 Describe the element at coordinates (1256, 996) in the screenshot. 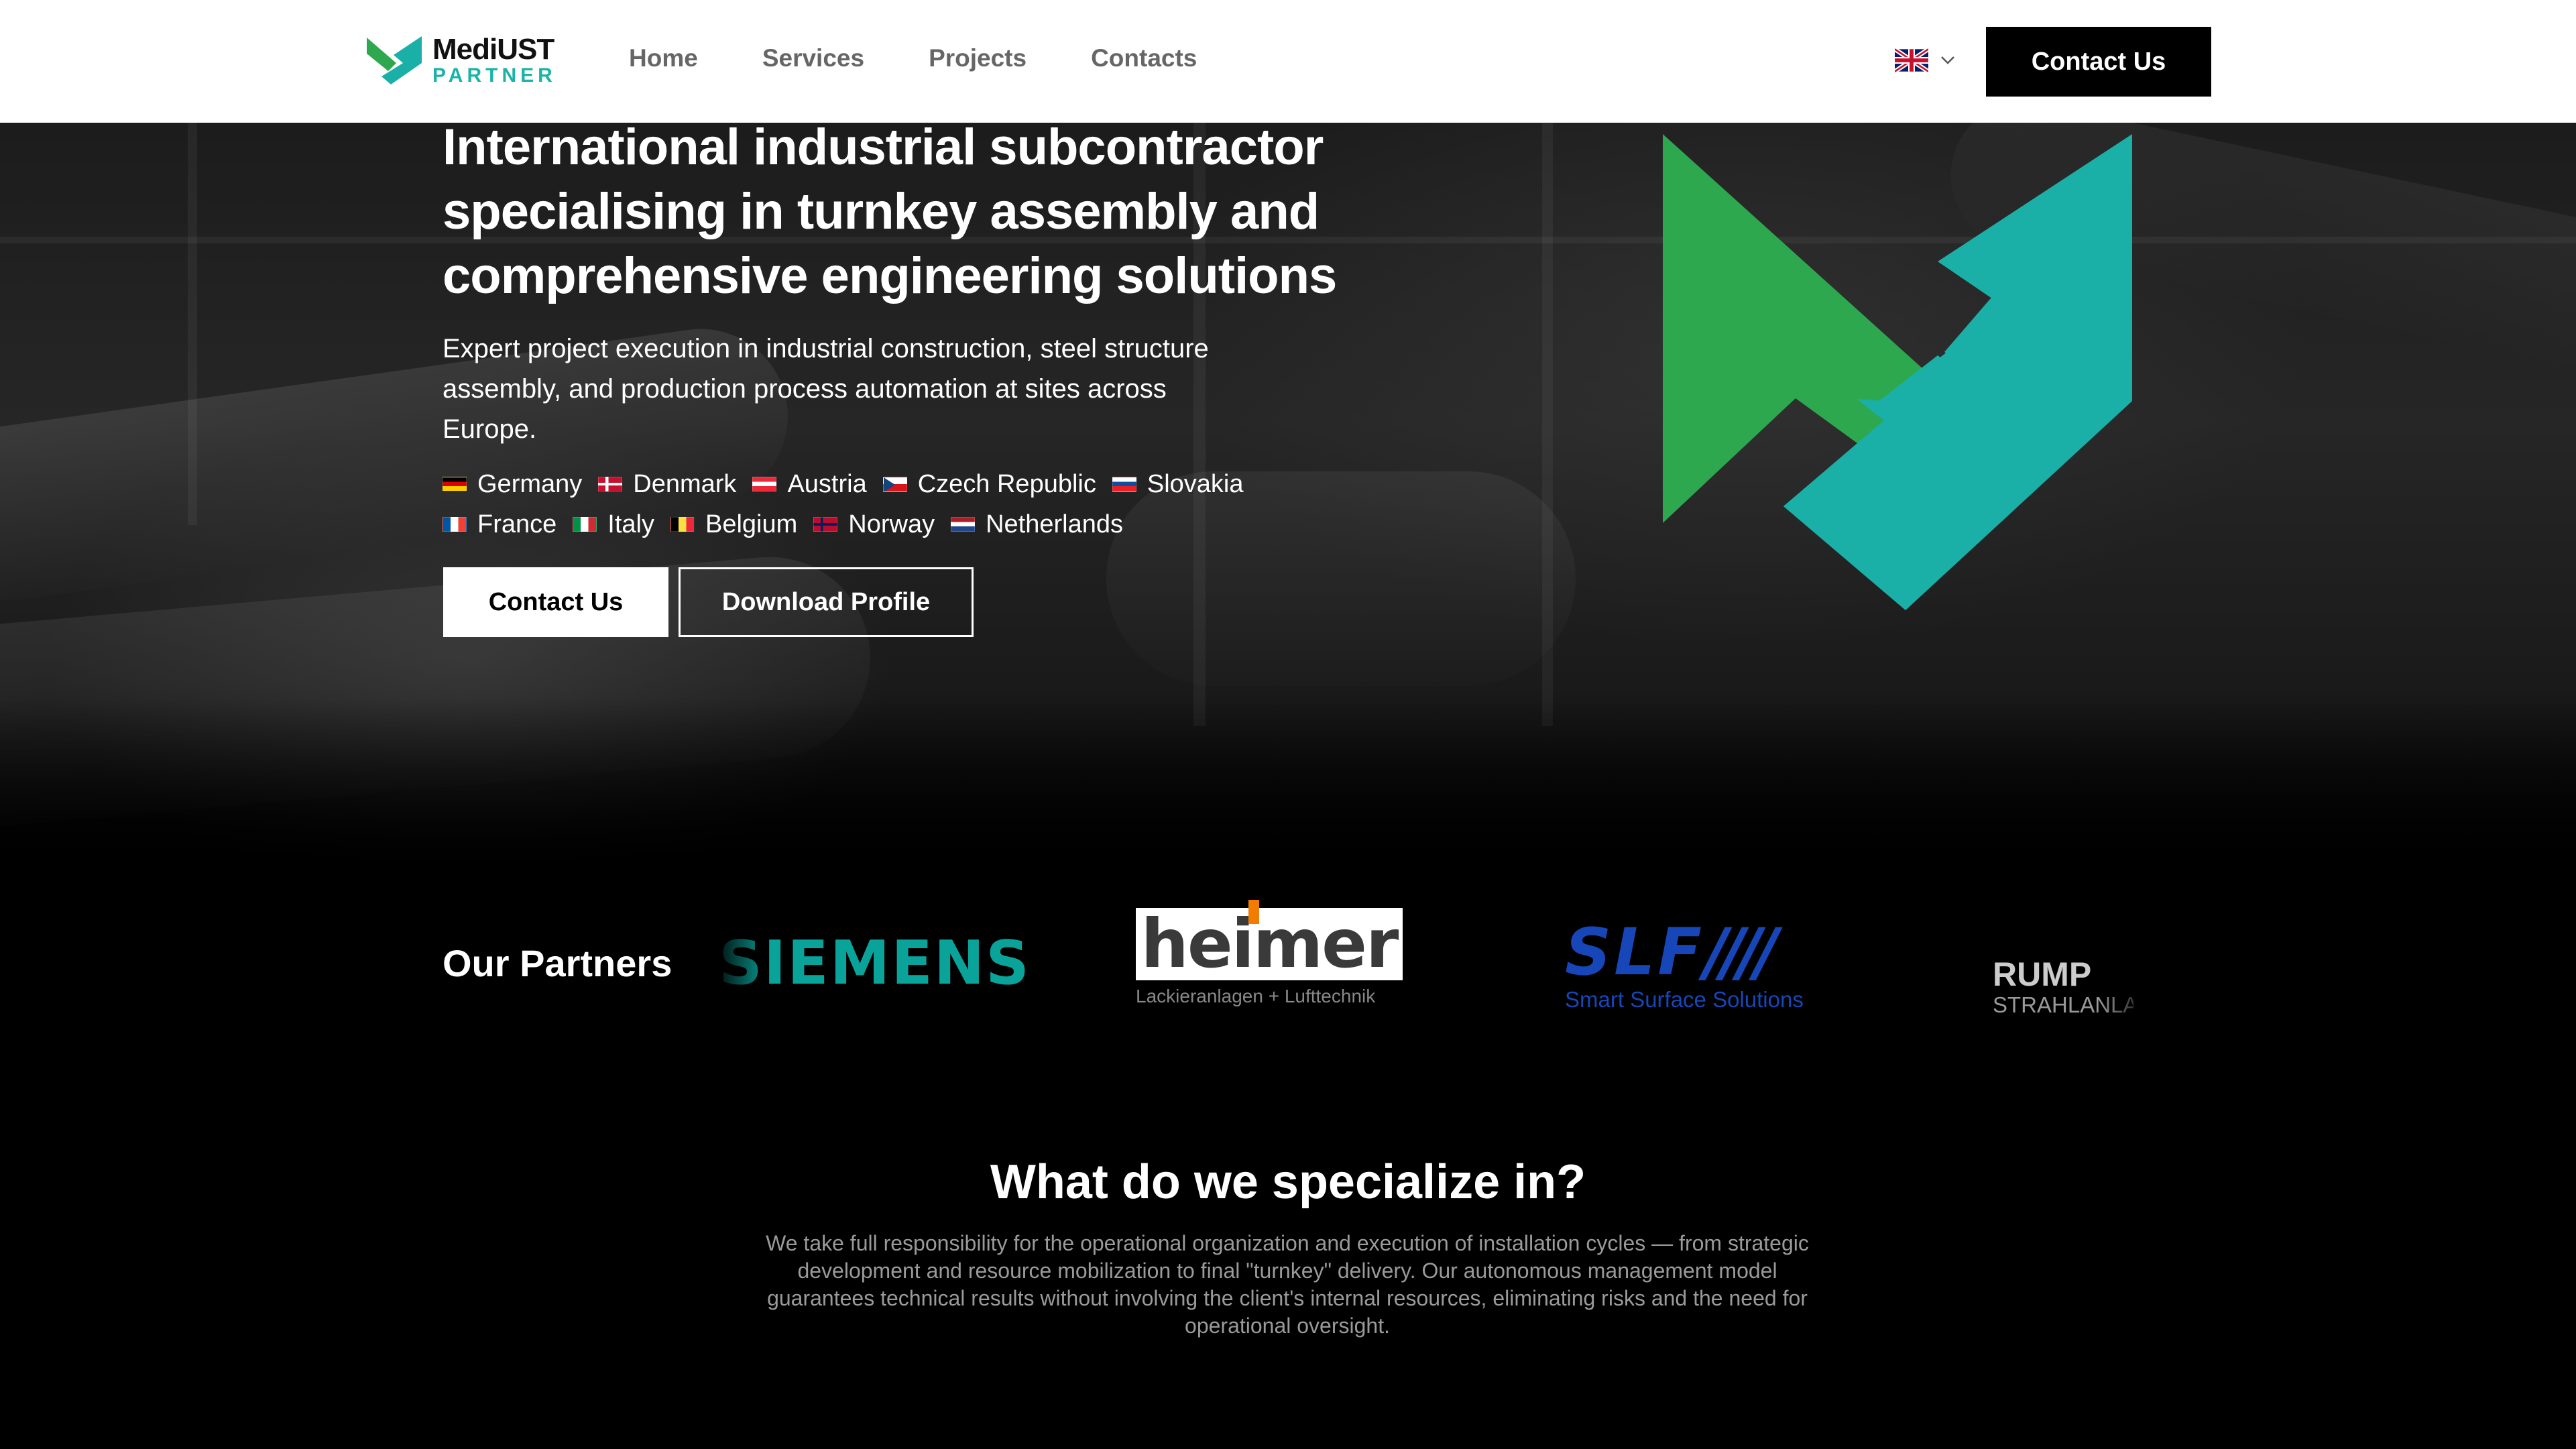

I see `partner-tagline: Lackieranlagen + Lufttechnik` at that location.